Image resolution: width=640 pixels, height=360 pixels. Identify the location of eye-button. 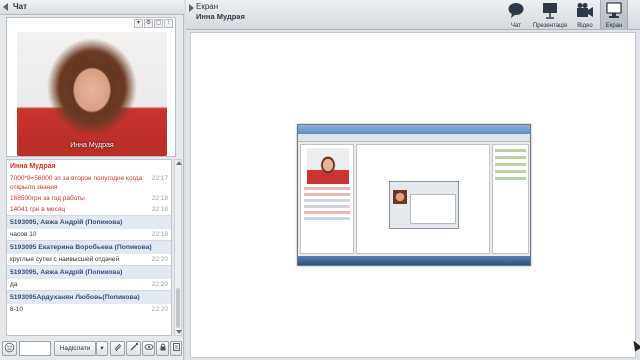
(148, 348).